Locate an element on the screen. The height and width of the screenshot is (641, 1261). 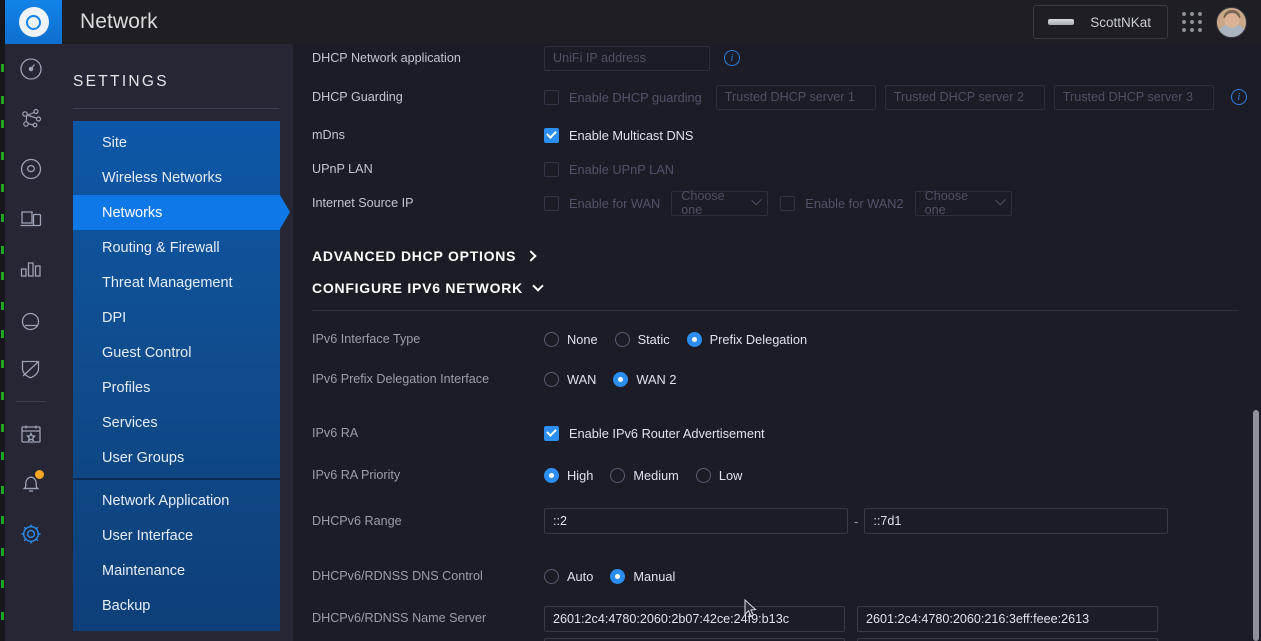
enable-for-wan2-checkbox is located at coordinates (788, 203).